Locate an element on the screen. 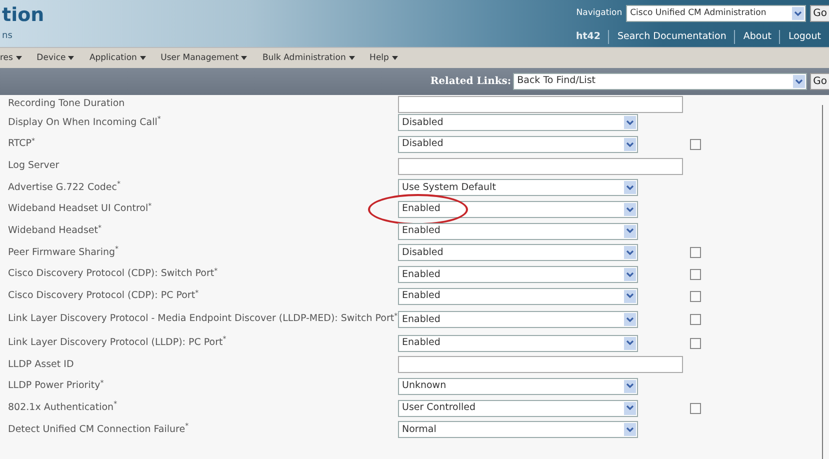  select-field: Use System Default is located at coordinates (518, 187).